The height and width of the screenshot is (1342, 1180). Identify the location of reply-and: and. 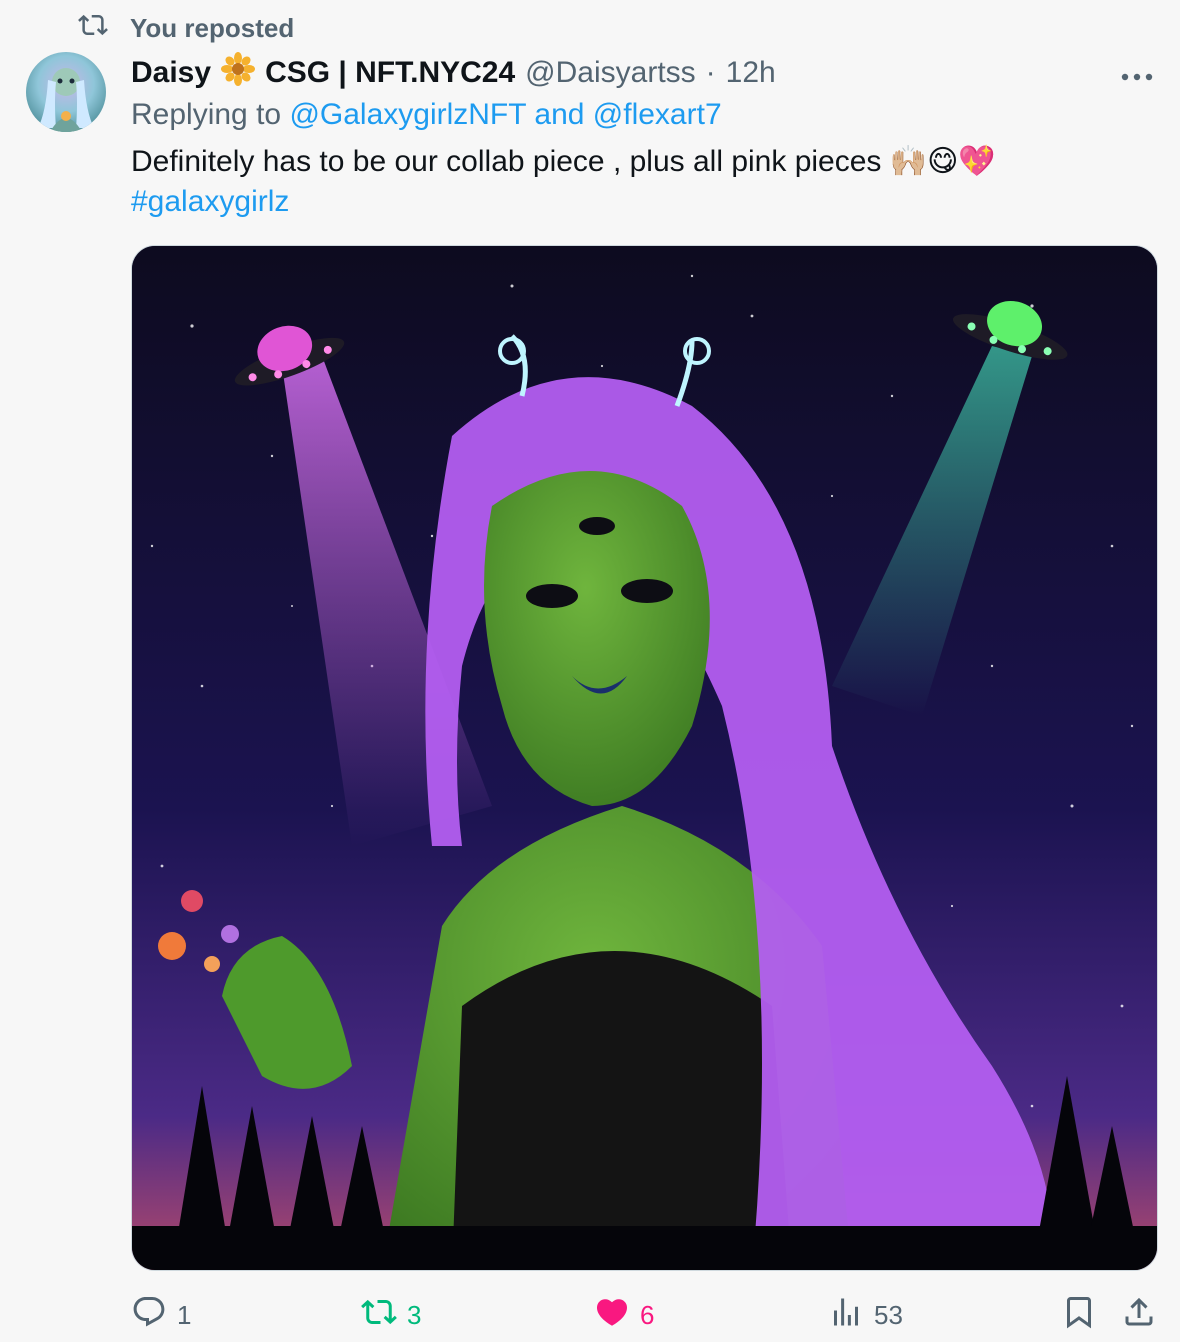
(559, 114).